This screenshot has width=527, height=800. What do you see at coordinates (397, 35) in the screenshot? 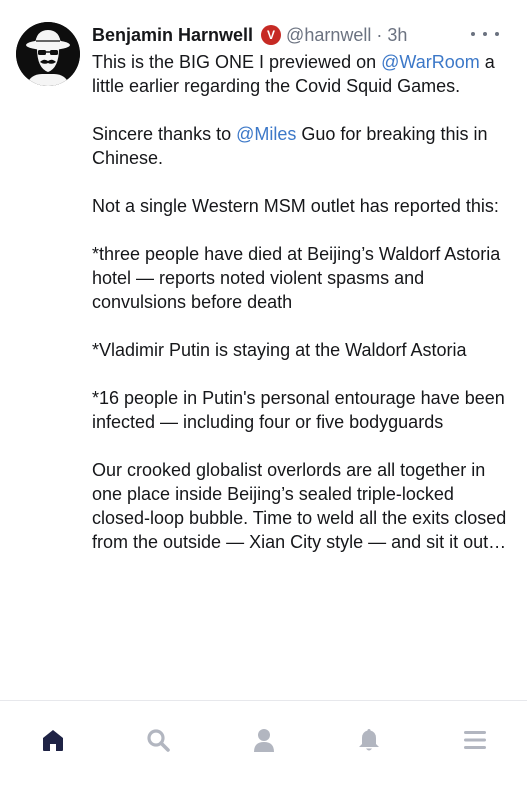
I see `post-timestamp: 3h` at bounding box center [397, 35].